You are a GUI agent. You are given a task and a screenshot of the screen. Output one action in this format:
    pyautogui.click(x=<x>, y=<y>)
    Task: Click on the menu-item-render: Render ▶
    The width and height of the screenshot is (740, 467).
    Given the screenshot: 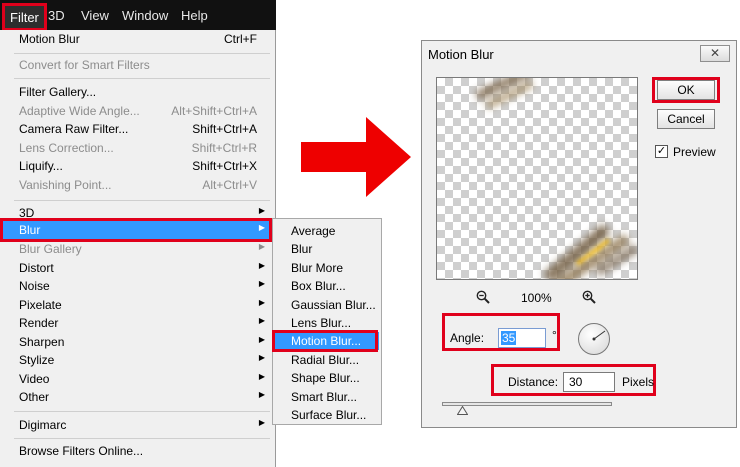 What is the action you would take?
    pyautogui.click(x=136, y=323)
    